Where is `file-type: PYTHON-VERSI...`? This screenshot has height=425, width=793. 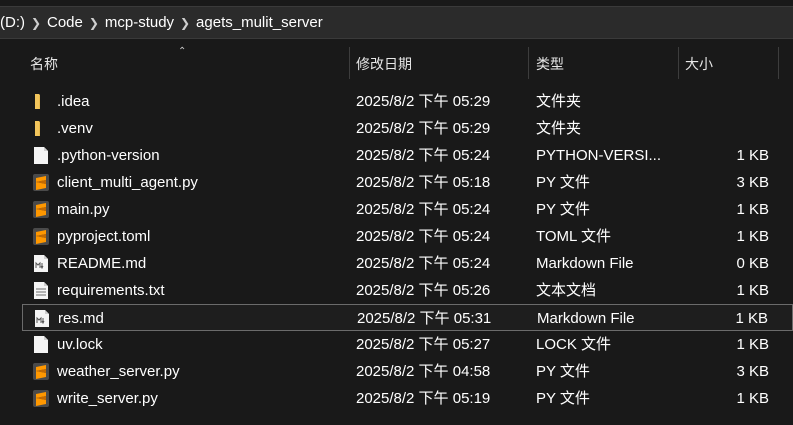 file-type: PYTHON-VERSI... is located at coordinates (599, 155).